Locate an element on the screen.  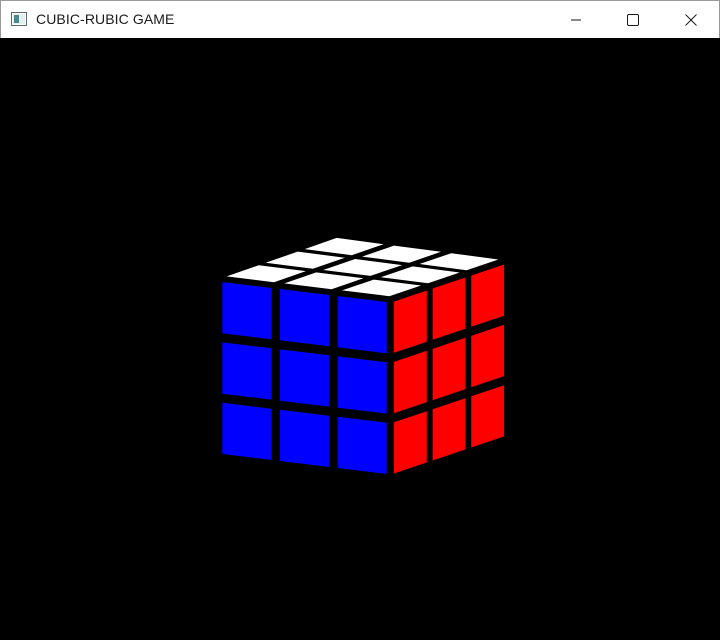
front-face is located at coordinates (304, 378).